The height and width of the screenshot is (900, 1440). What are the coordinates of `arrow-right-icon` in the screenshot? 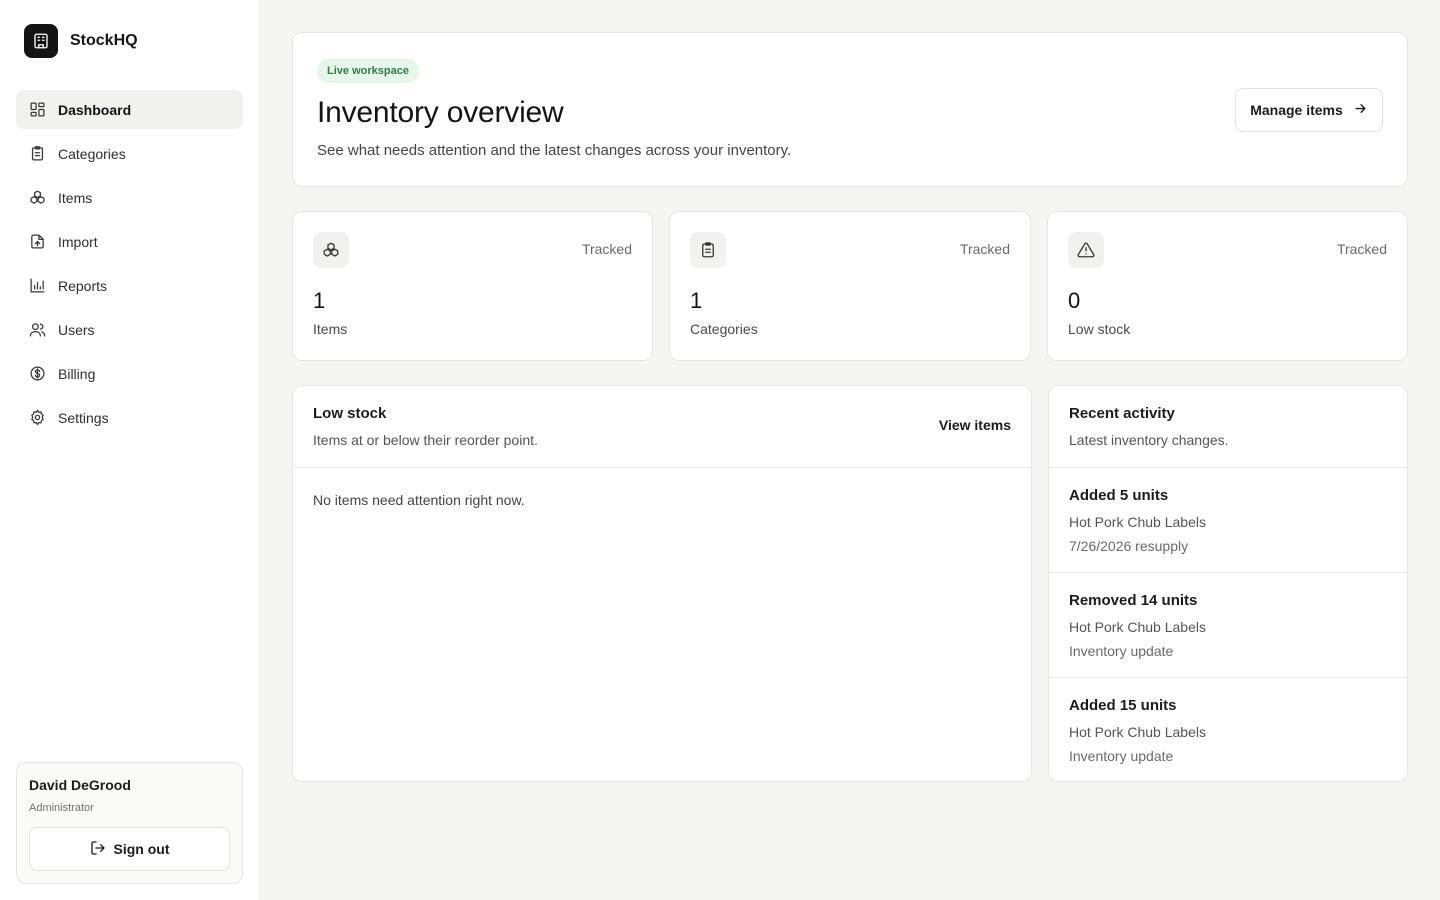 It's located at (1360, 110).